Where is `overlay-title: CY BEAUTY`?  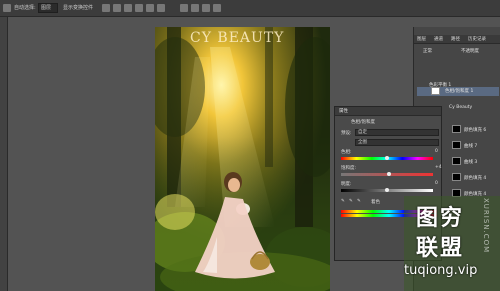
overlay-title: CY BEAUTY is located at coordinates (237, 38).